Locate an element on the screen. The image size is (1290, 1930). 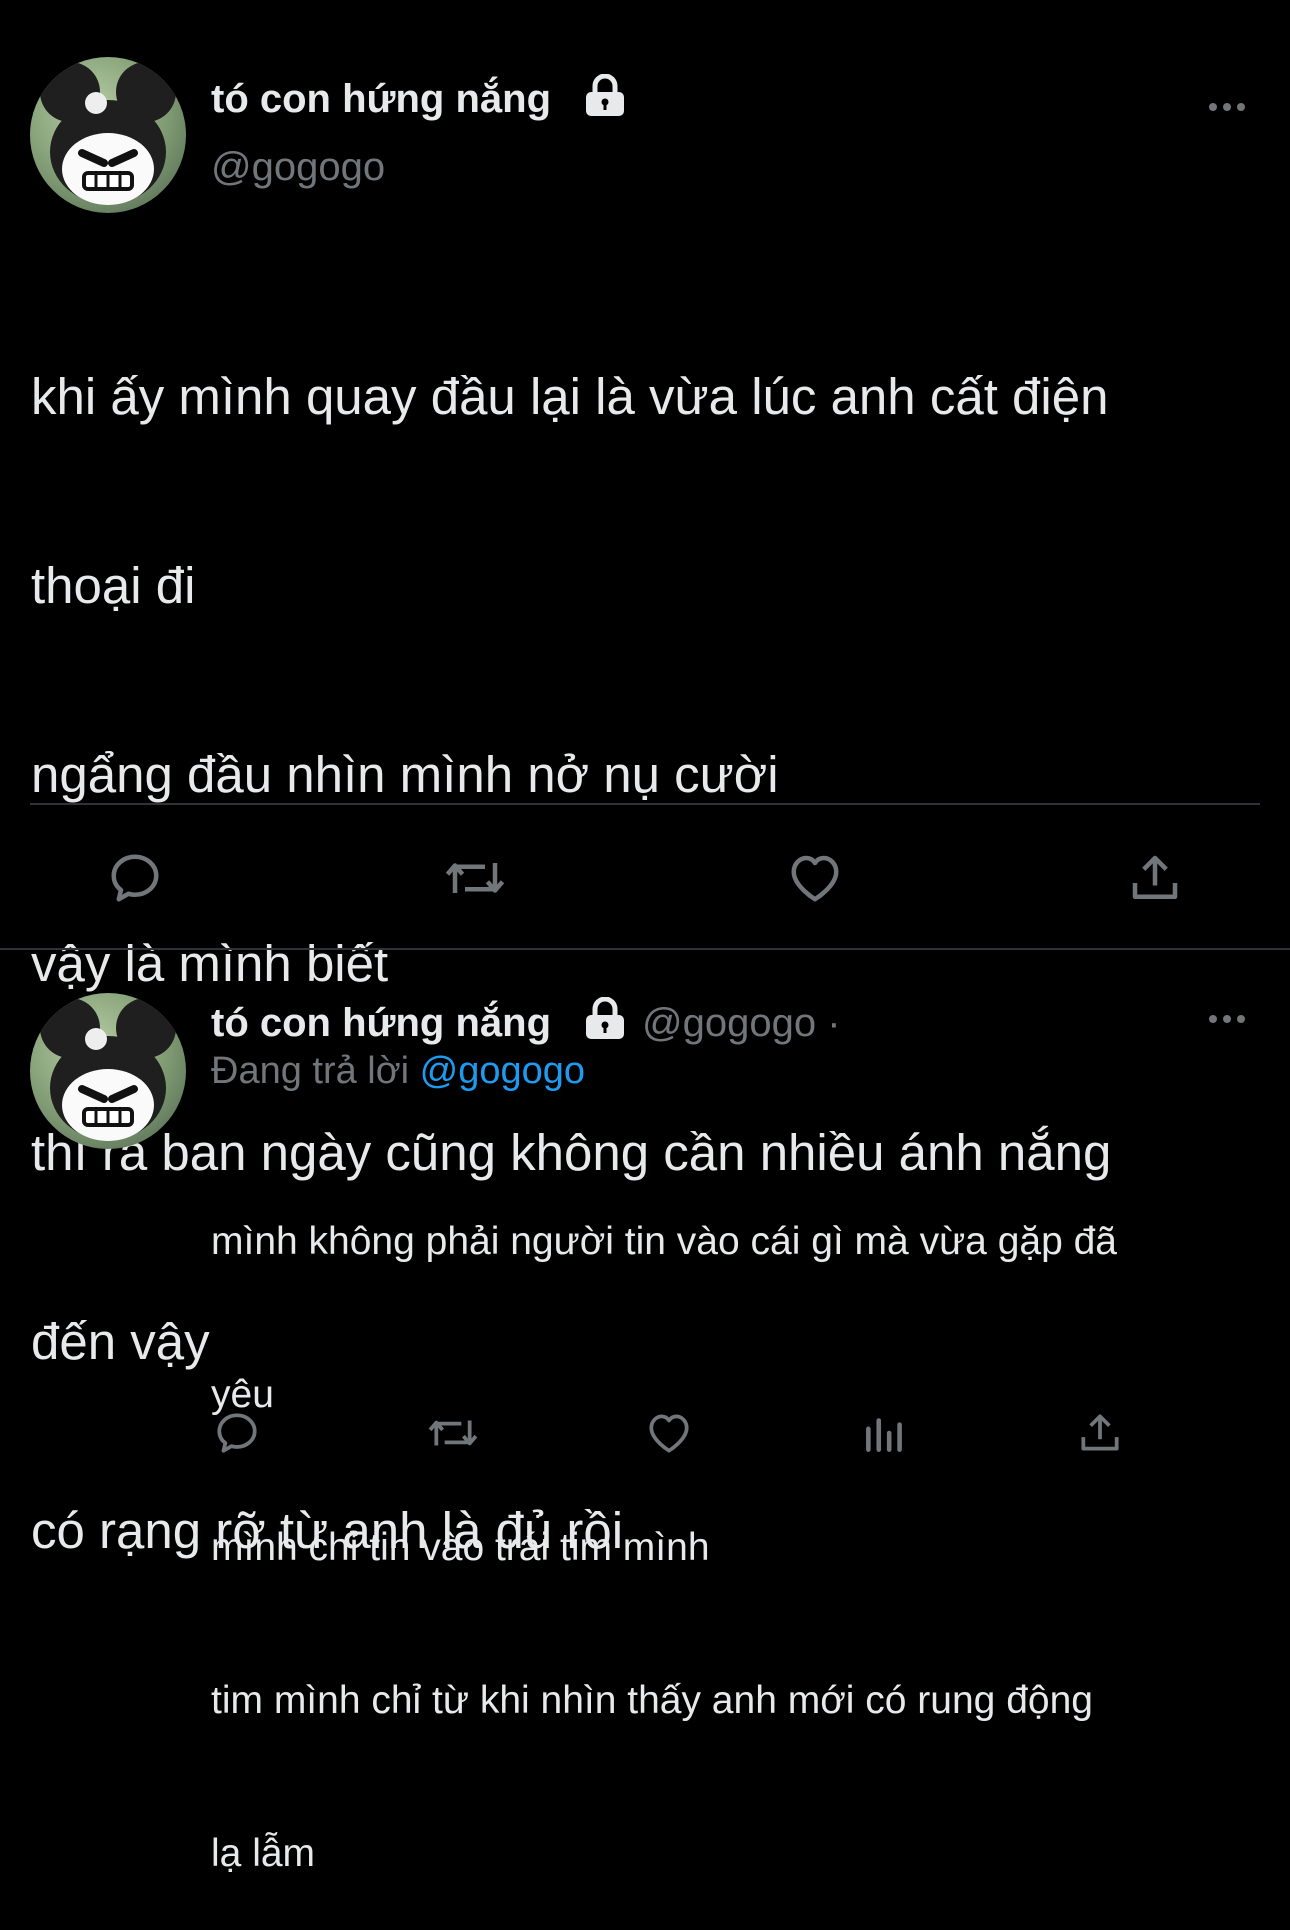
reply-line: lạ lẫm is located at coordinates (263, 1853).